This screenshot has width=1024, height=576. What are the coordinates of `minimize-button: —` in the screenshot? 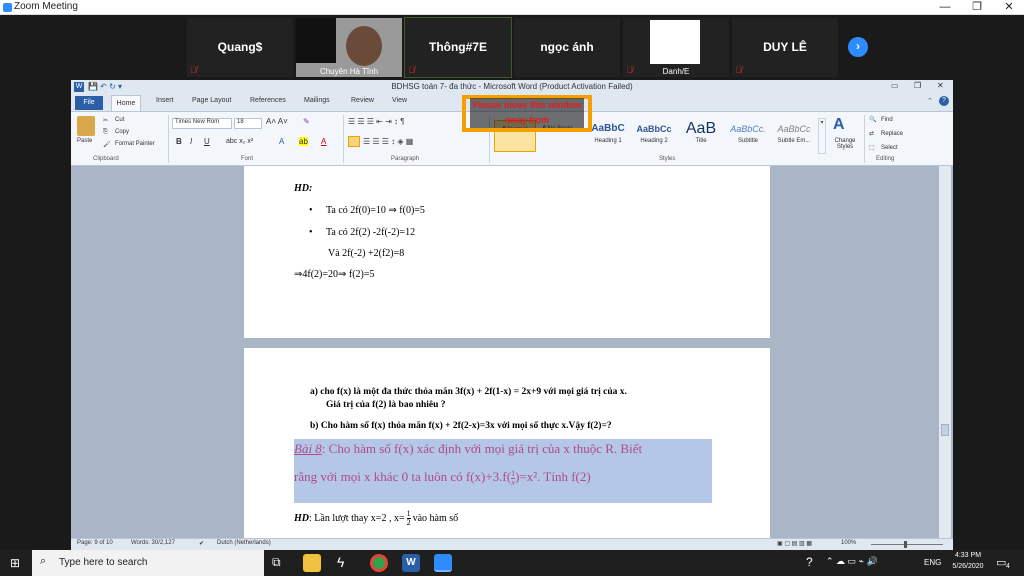 It's located at (945, 7).